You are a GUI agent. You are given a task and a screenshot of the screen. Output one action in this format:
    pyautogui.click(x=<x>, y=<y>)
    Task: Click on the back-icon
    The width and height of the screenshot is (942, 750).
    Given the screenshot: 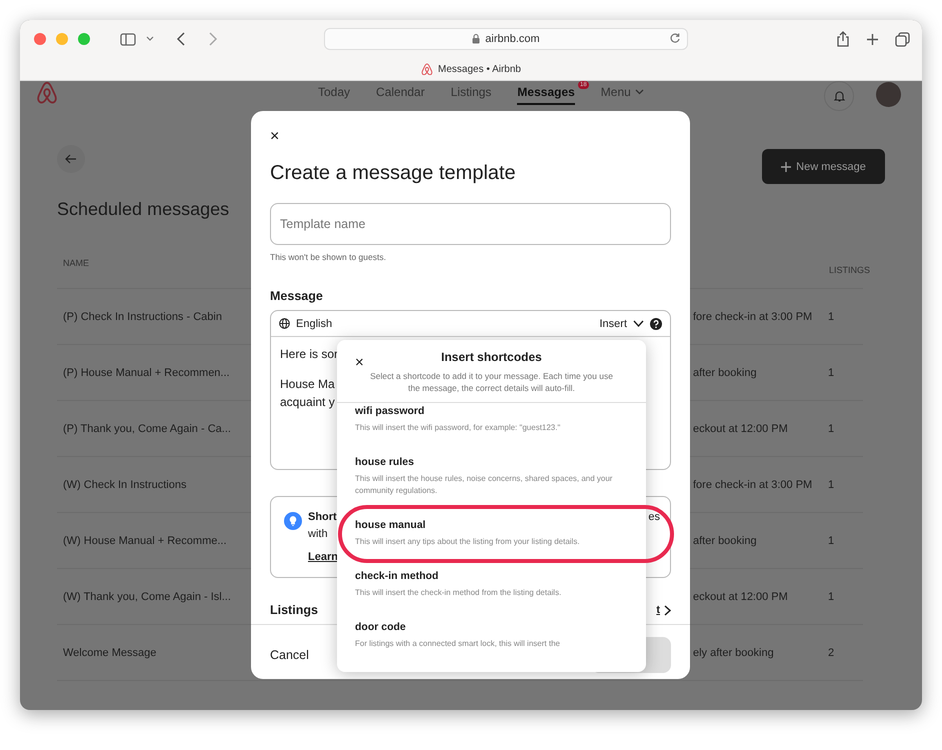 What is the action you would take?
    pyautogui.click(x=181, y=39)
    